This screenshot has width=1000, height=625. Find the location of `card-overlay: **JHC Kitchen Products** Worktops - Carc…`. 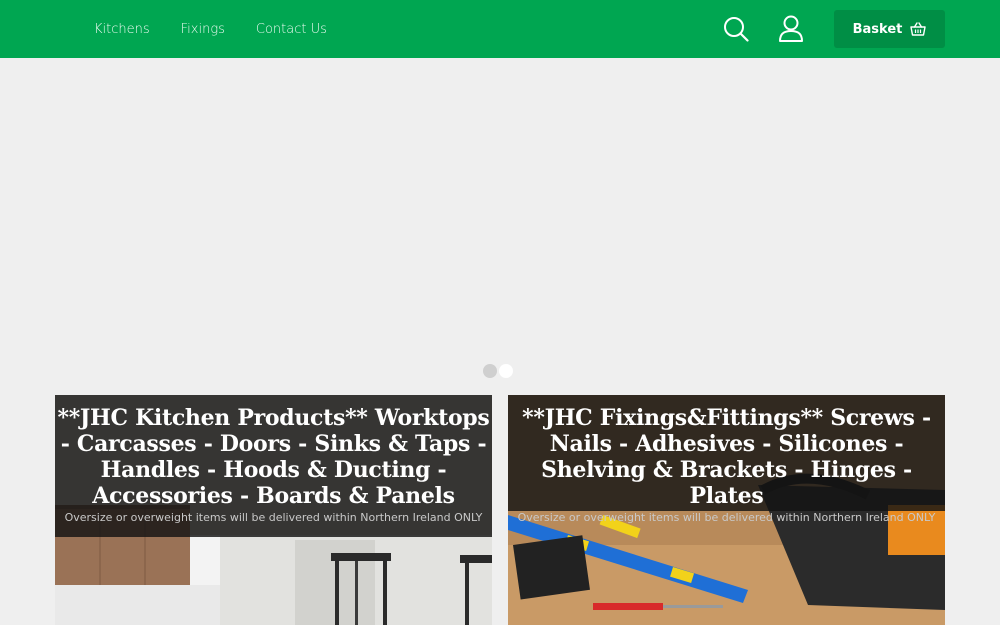

card-overlay: **JHC Kitchen Products** Worktops - Carc… is located at coordinates (273, 466).